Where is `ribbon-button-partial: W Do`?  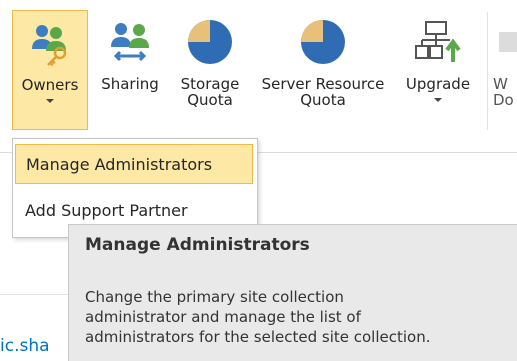 ribbon-button-partial: W Do is located at coordinates (505, 70).